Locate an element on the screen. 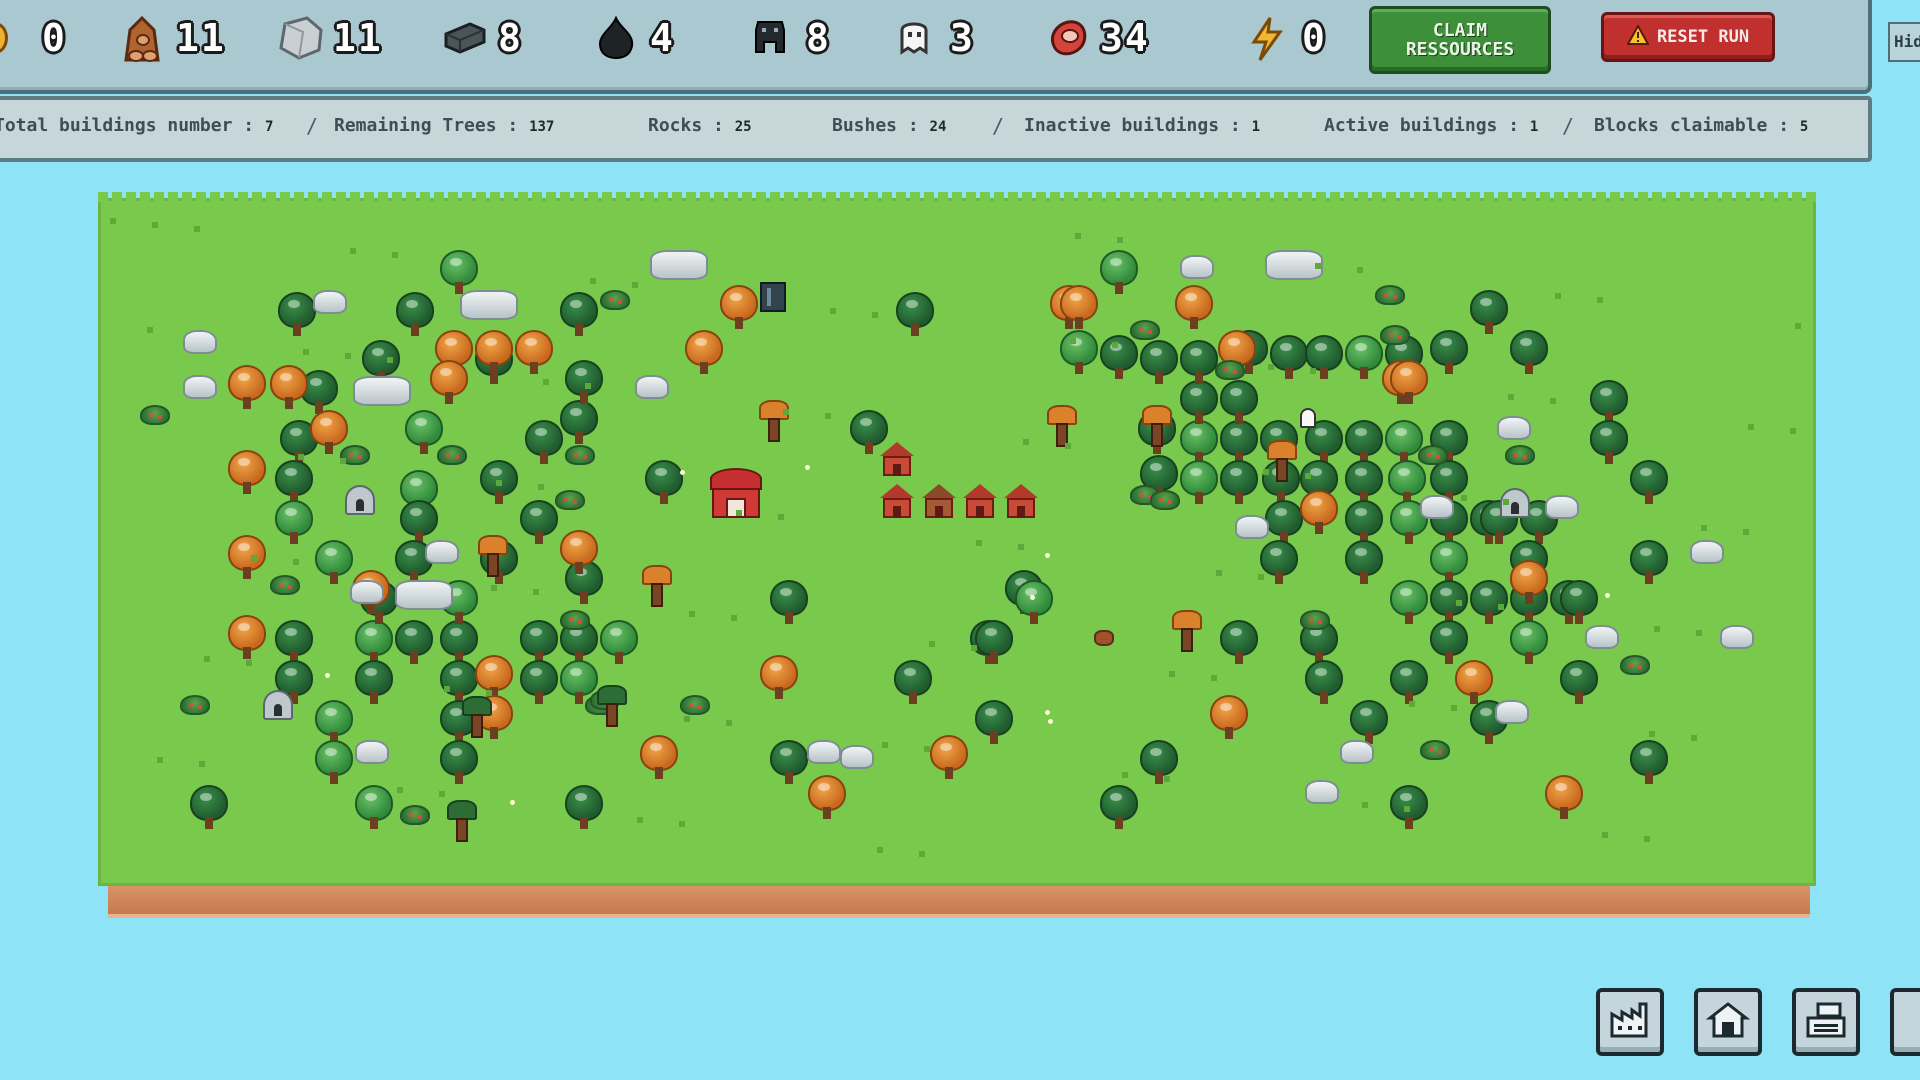 The width and height of the screenshot is (1920, 1080). furnace is located at coordinates (360, 500).